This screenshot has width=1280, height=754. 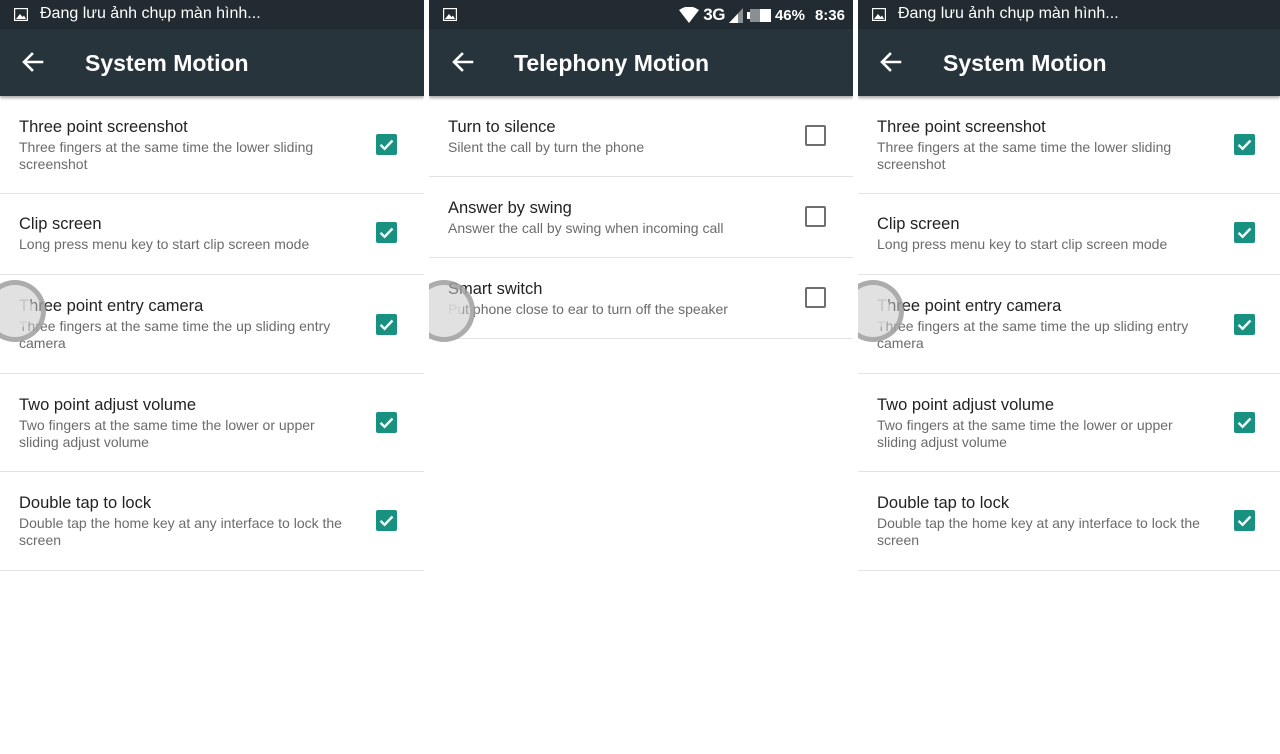 I want to click on signal-icon, so click(x=735, y=15).